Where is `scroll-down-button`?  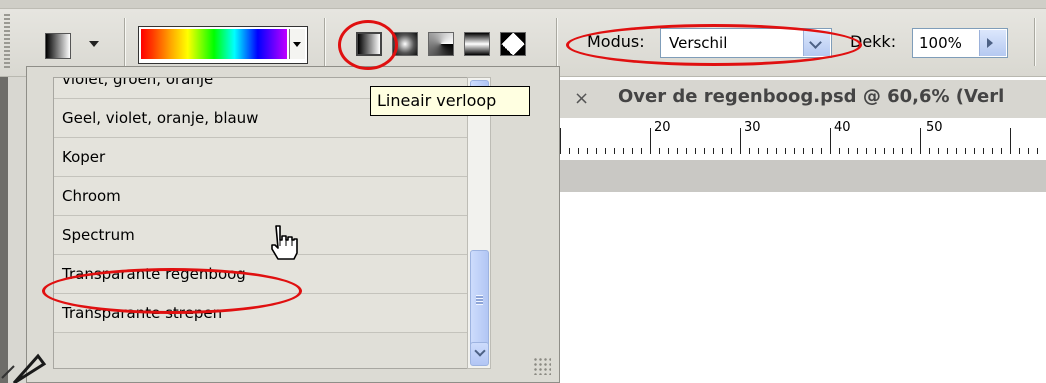
scroll-down-button is located at coordinates (479, 354).